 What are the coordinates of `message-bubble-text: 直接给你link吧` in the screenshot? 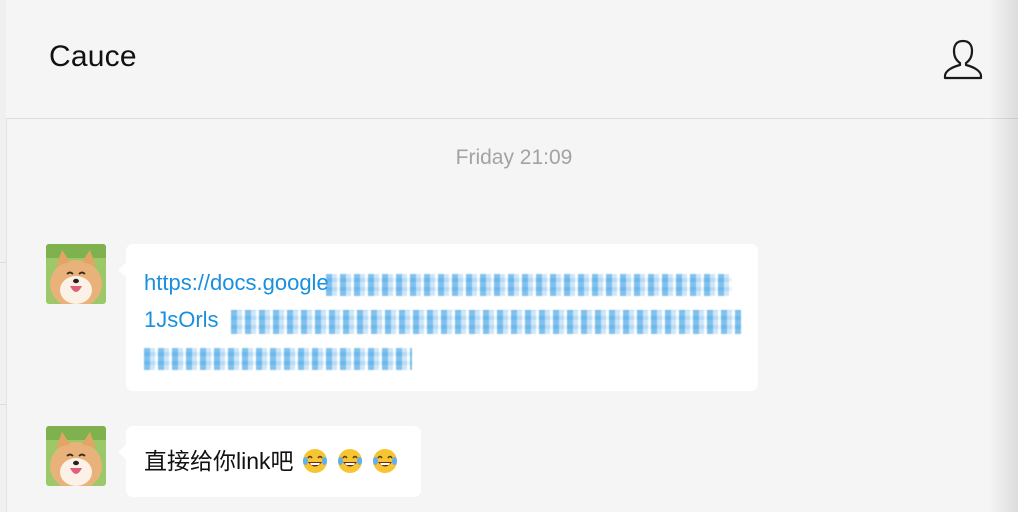 It's located at (269, 461).